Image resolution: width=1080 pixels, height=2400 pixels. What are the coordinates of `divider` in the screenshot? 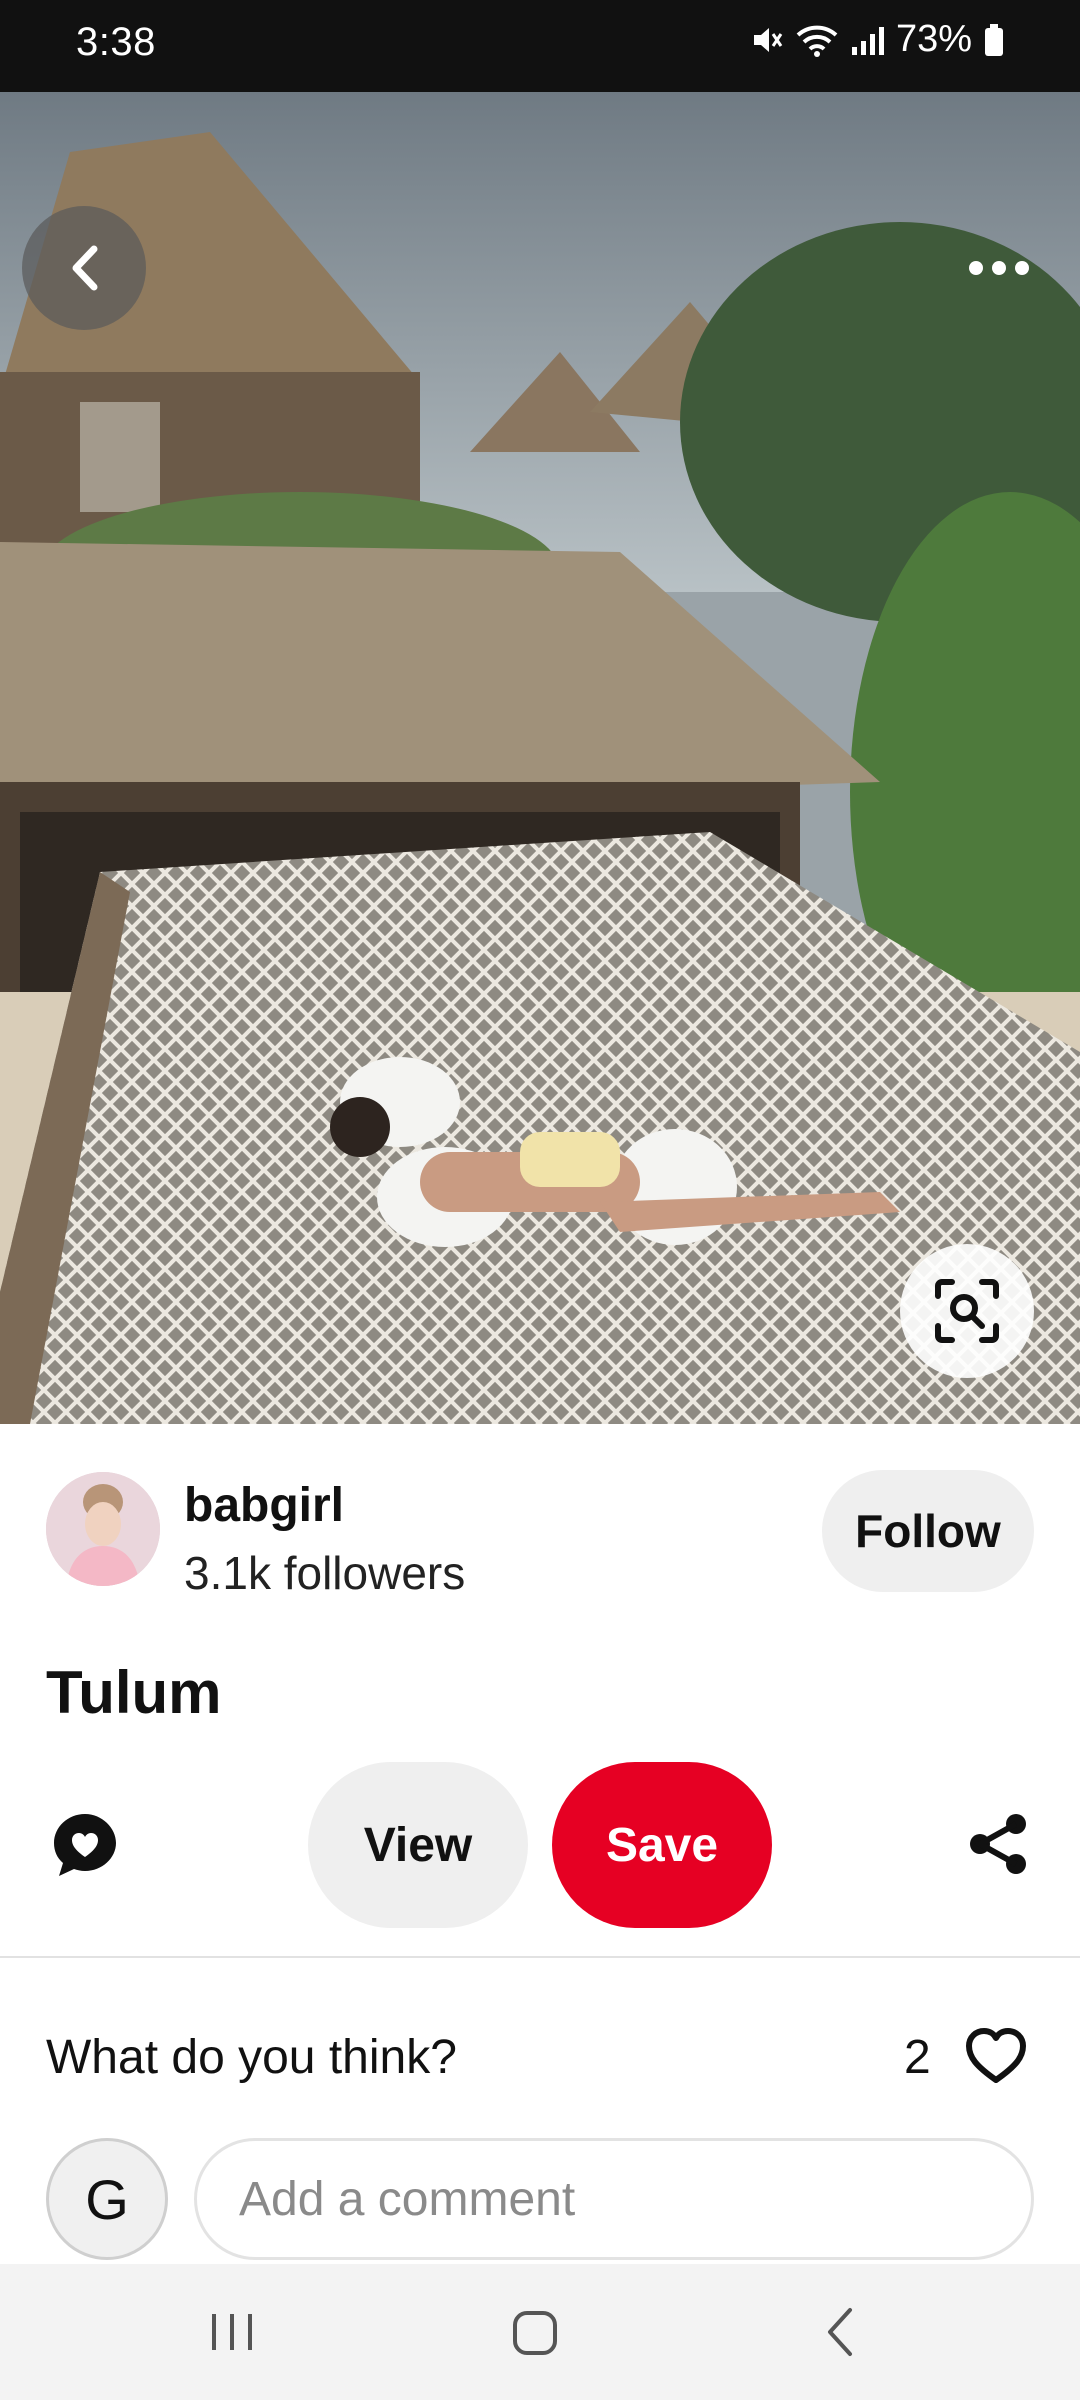 It's located at (540, 1957).